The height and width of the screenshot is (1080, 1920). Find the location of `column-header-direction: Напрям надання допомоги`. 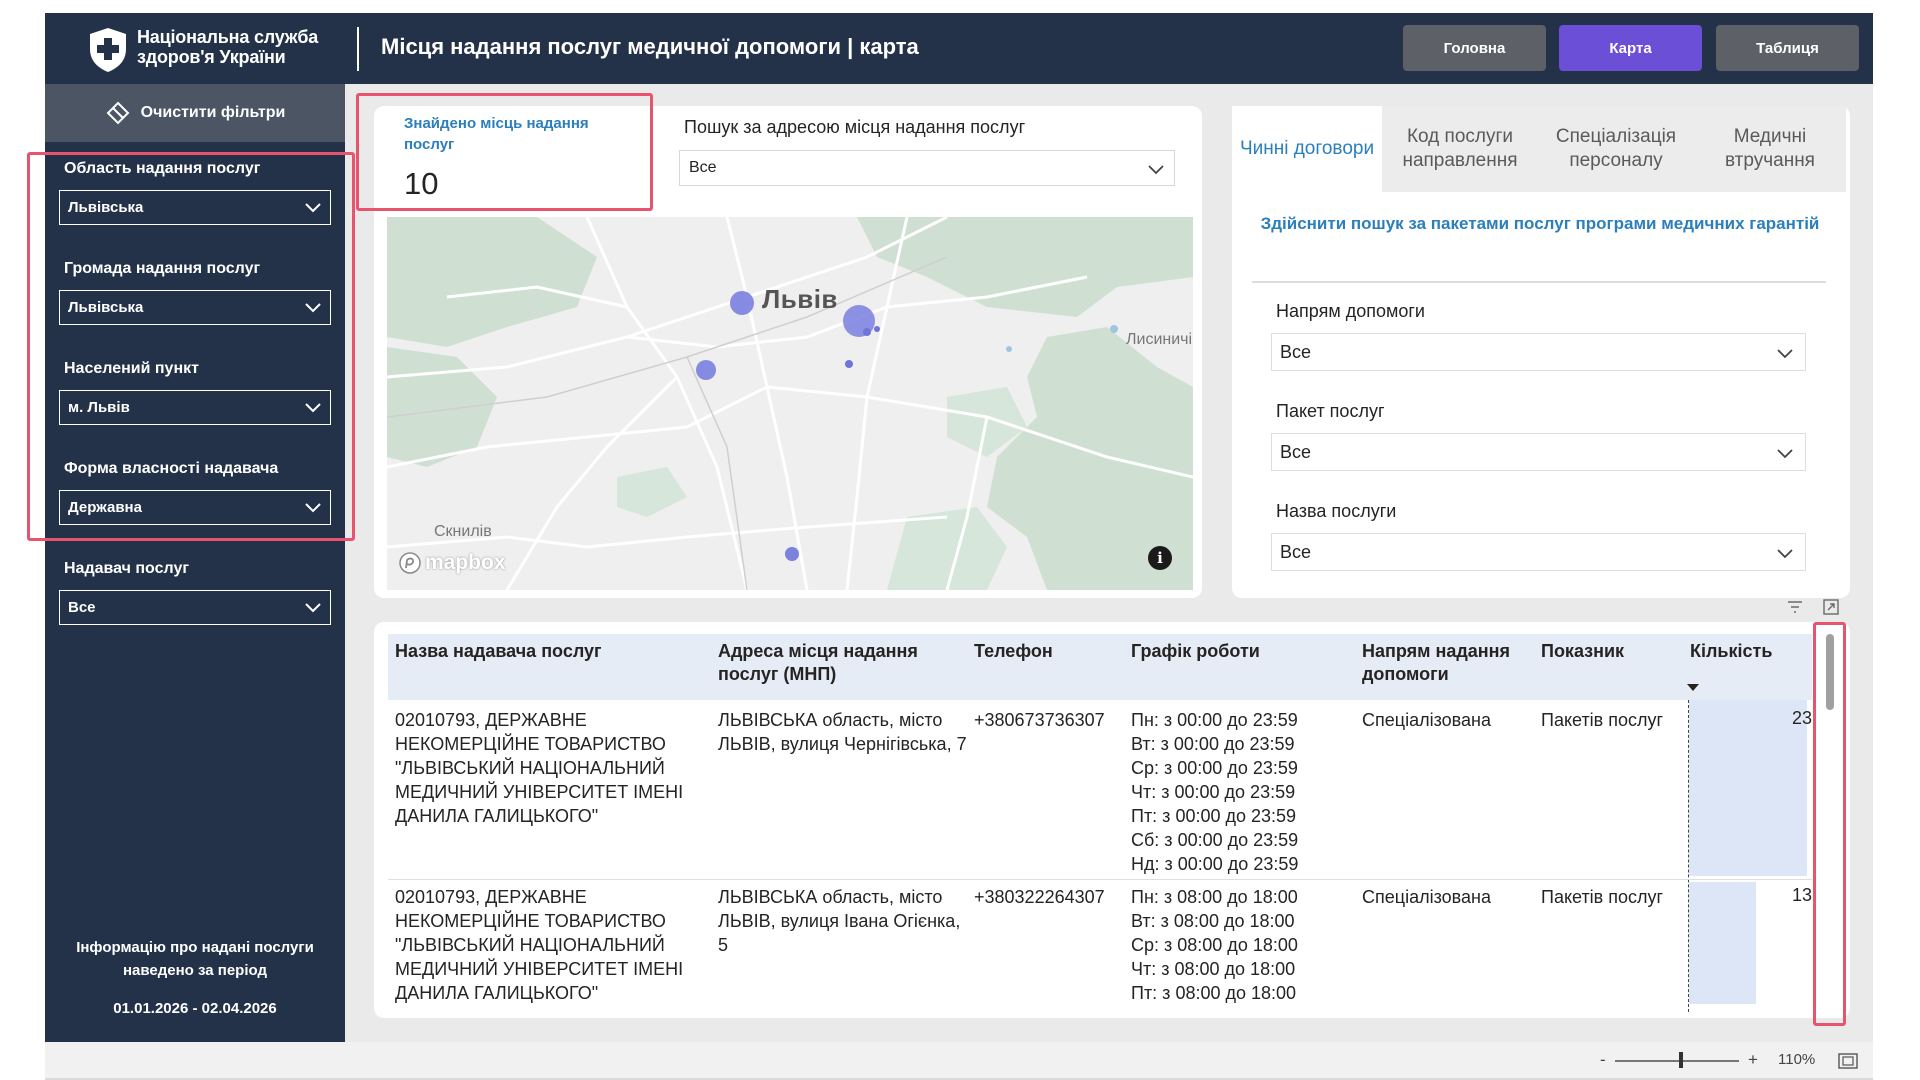

column-header-direction: Напрям надання допомоги is located at coordinates (1447, 663).